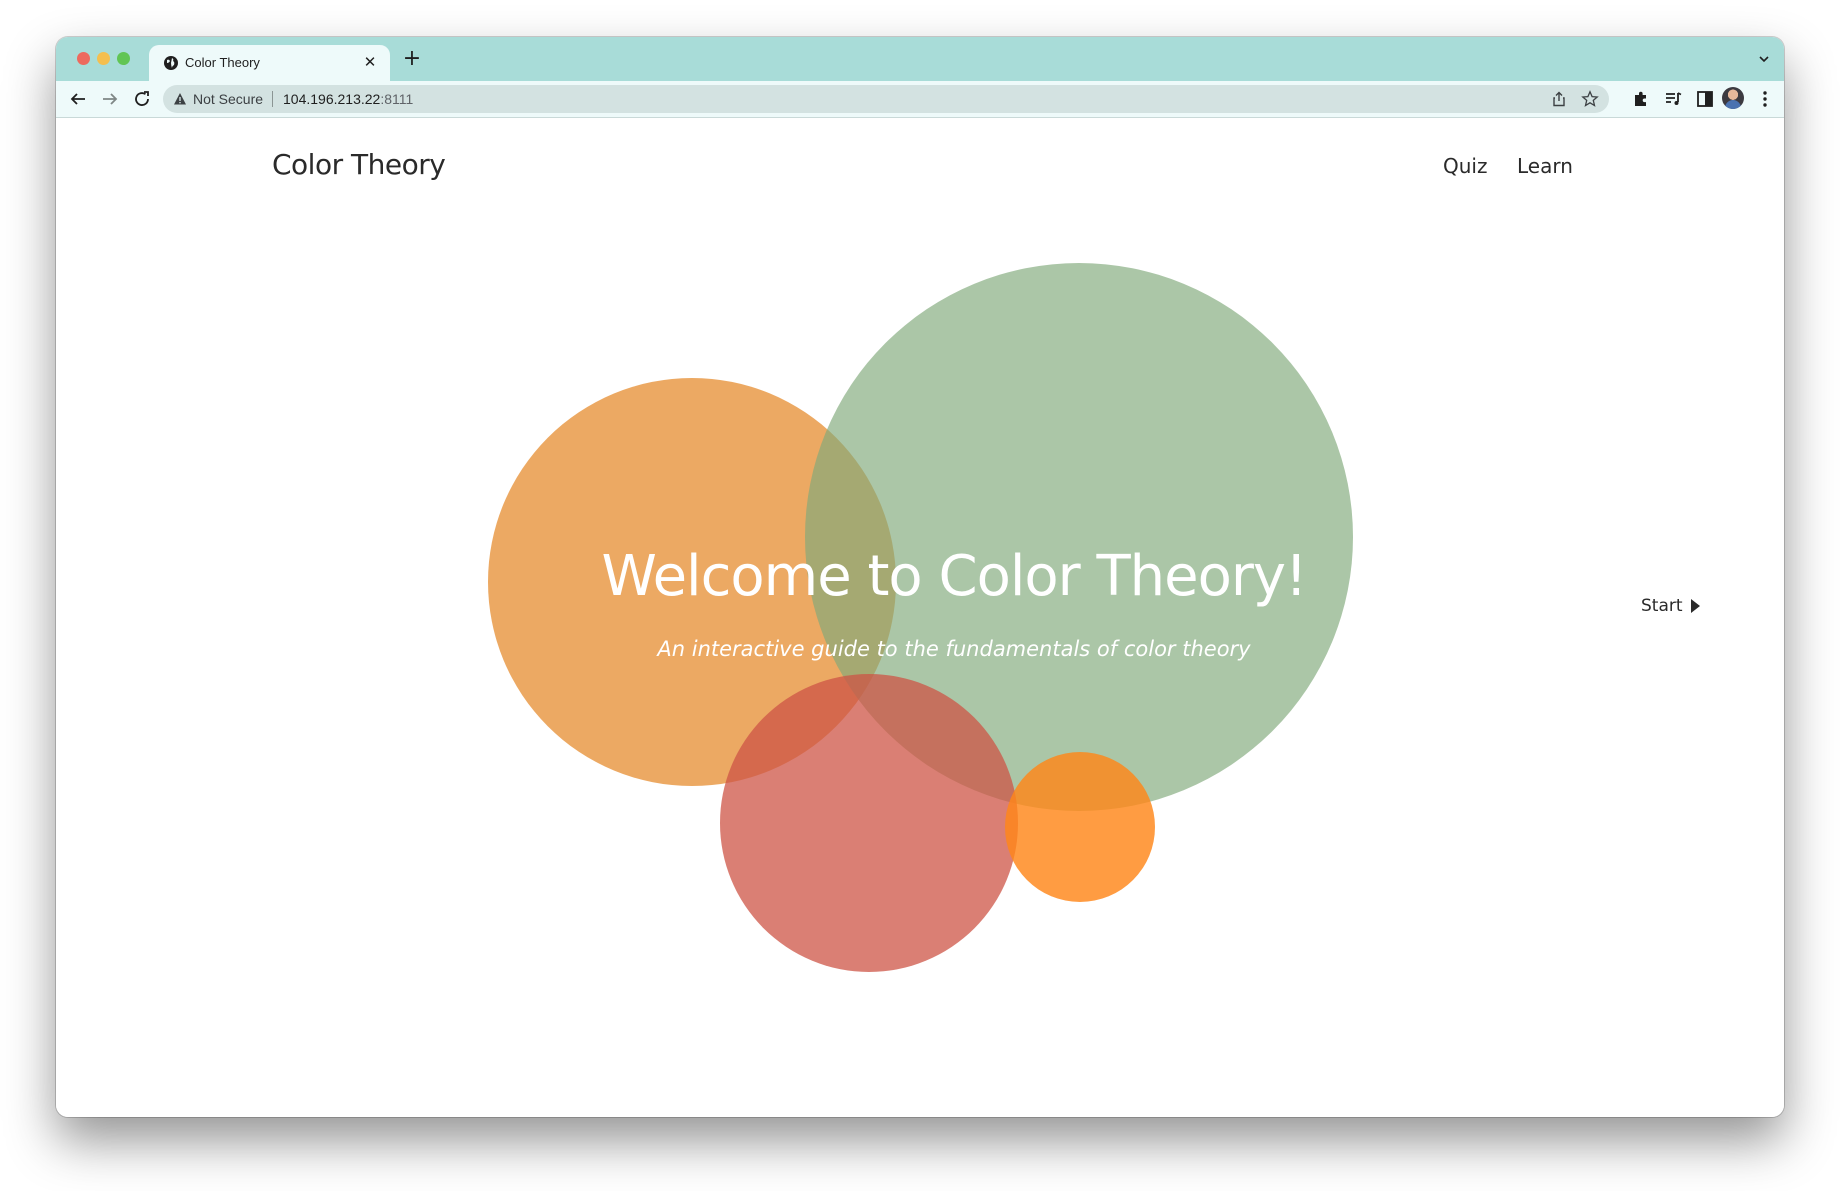  I want to click on more-options-icon, so click(1765, 99).